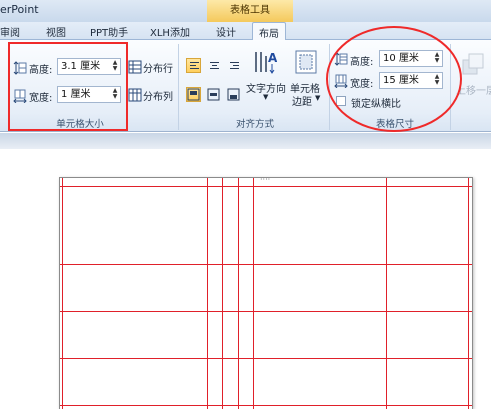 Image resolution: width=491 pixels, height=409 pixels. What do you see at coordinates (178, 87) in the screenshot?
I see `group-separator` at bounding box center [178, 87].